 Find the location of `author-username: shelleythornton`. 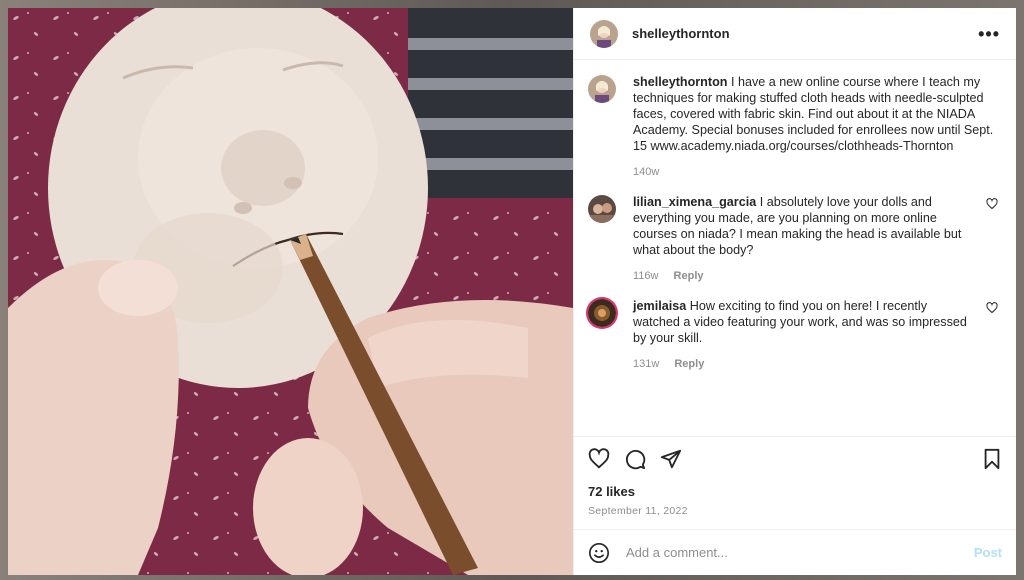

author-username: shelleythornton is located at coordinates (681, 33).